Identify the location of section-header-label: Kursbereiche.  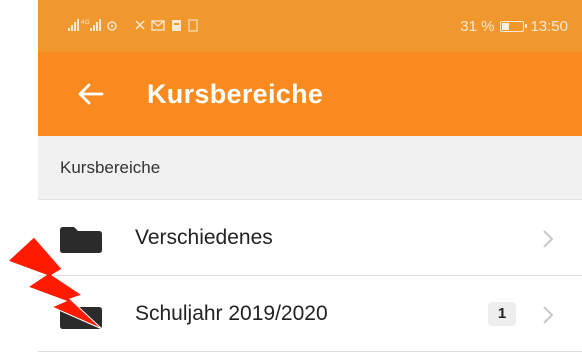
(110, 167).